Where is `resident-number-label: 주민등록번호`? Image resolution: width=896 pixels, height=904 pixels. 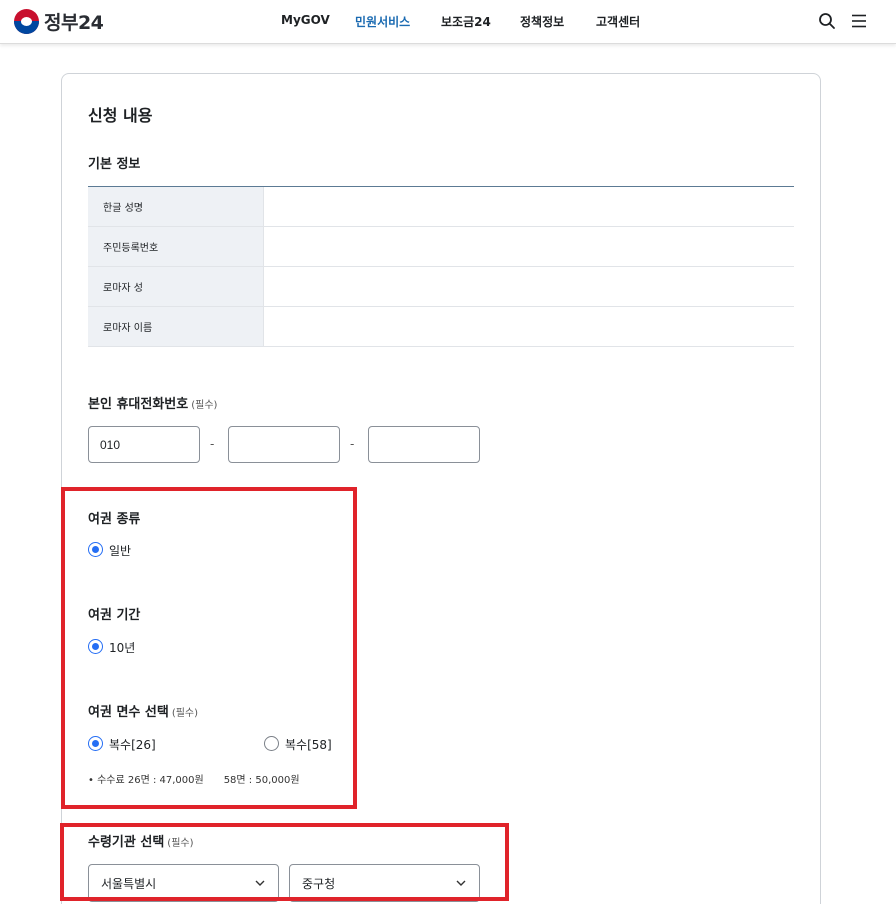 resident-number-label: 주민등록번호 is located at coordinates (176, 246).